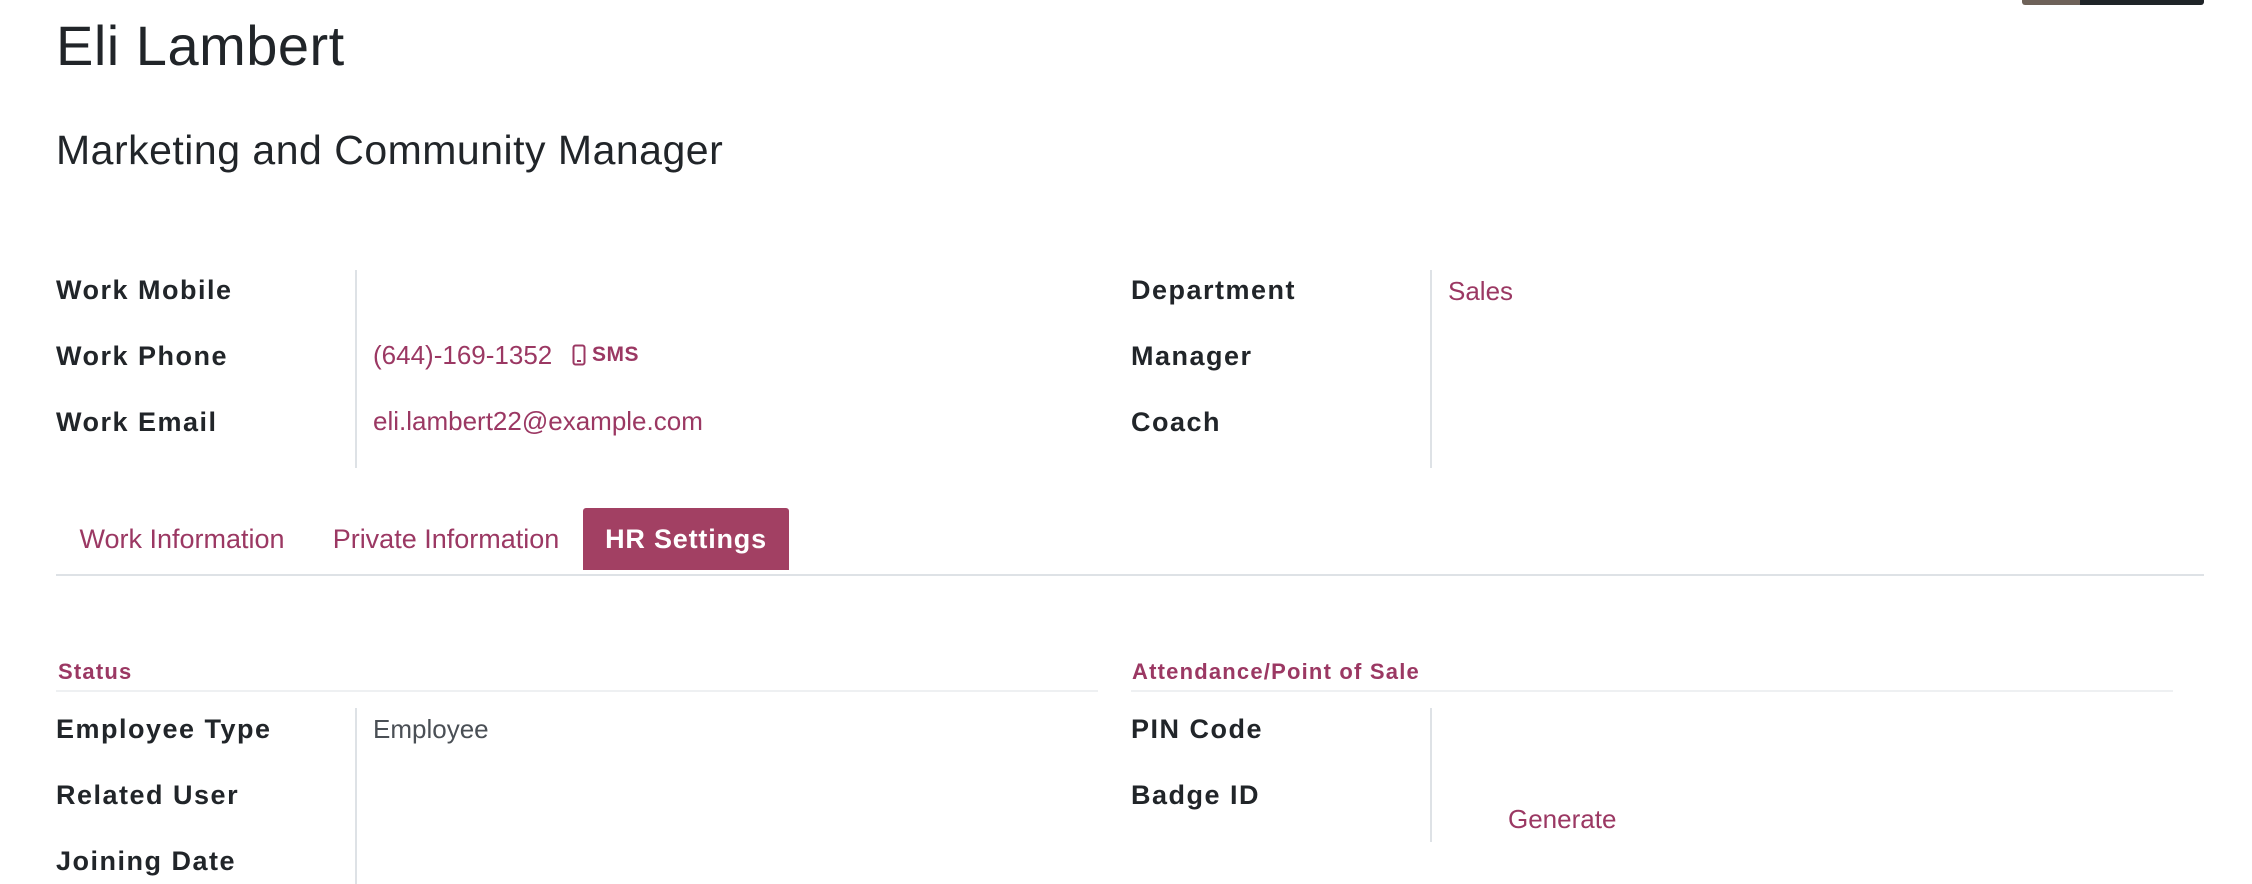 This screenshot has height=884, width=2252. Describe the element at coordinates (538, 421) in the screenshot. I see `work-email-link: eli.lambert22@example.com` at that location.